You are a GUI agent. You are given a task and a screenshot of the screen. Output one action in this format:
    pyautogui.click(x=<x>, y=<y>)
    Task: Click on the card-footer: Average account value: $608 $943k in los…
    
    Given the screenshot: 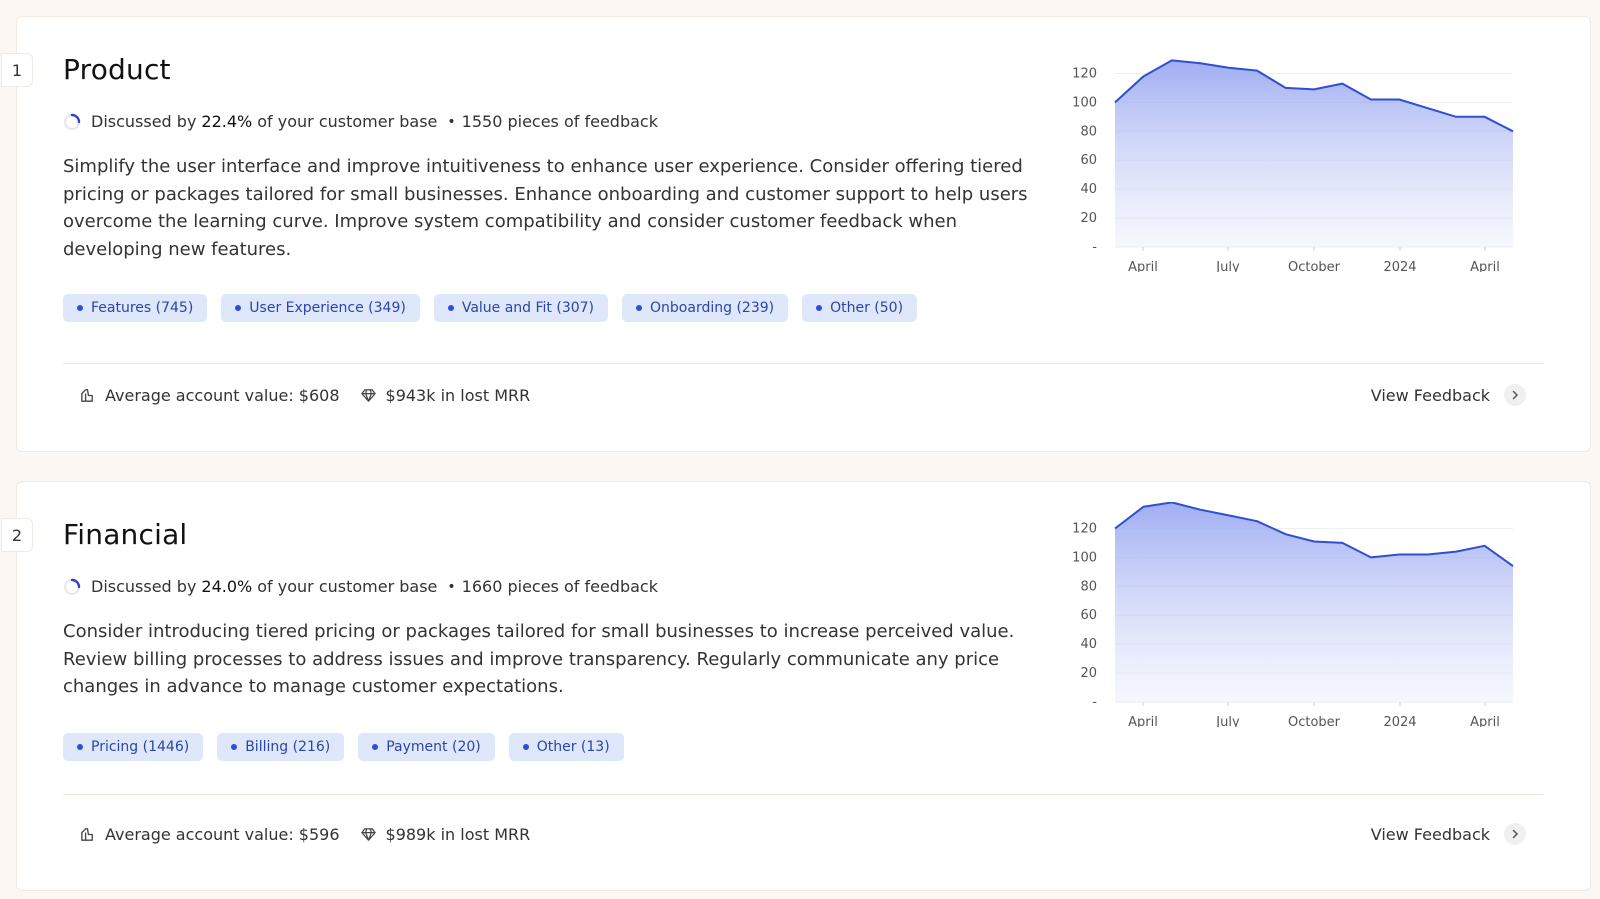 What is the action you would take?
    pyautogui.click(x=304, y=395)
    